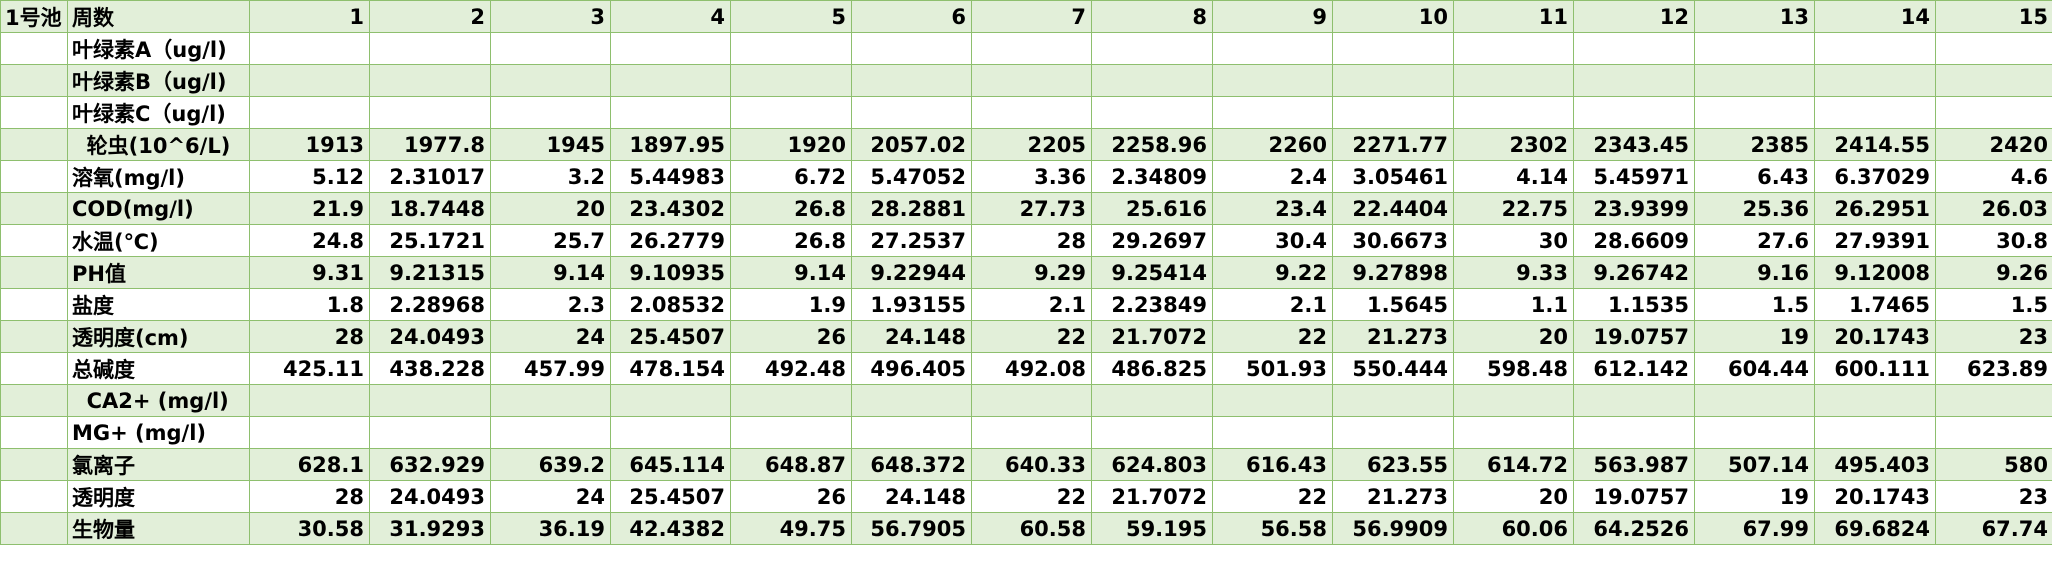 This screenshot has width=2052, height=568. I want to click on value-cell: 438.228, so click(430, 368).